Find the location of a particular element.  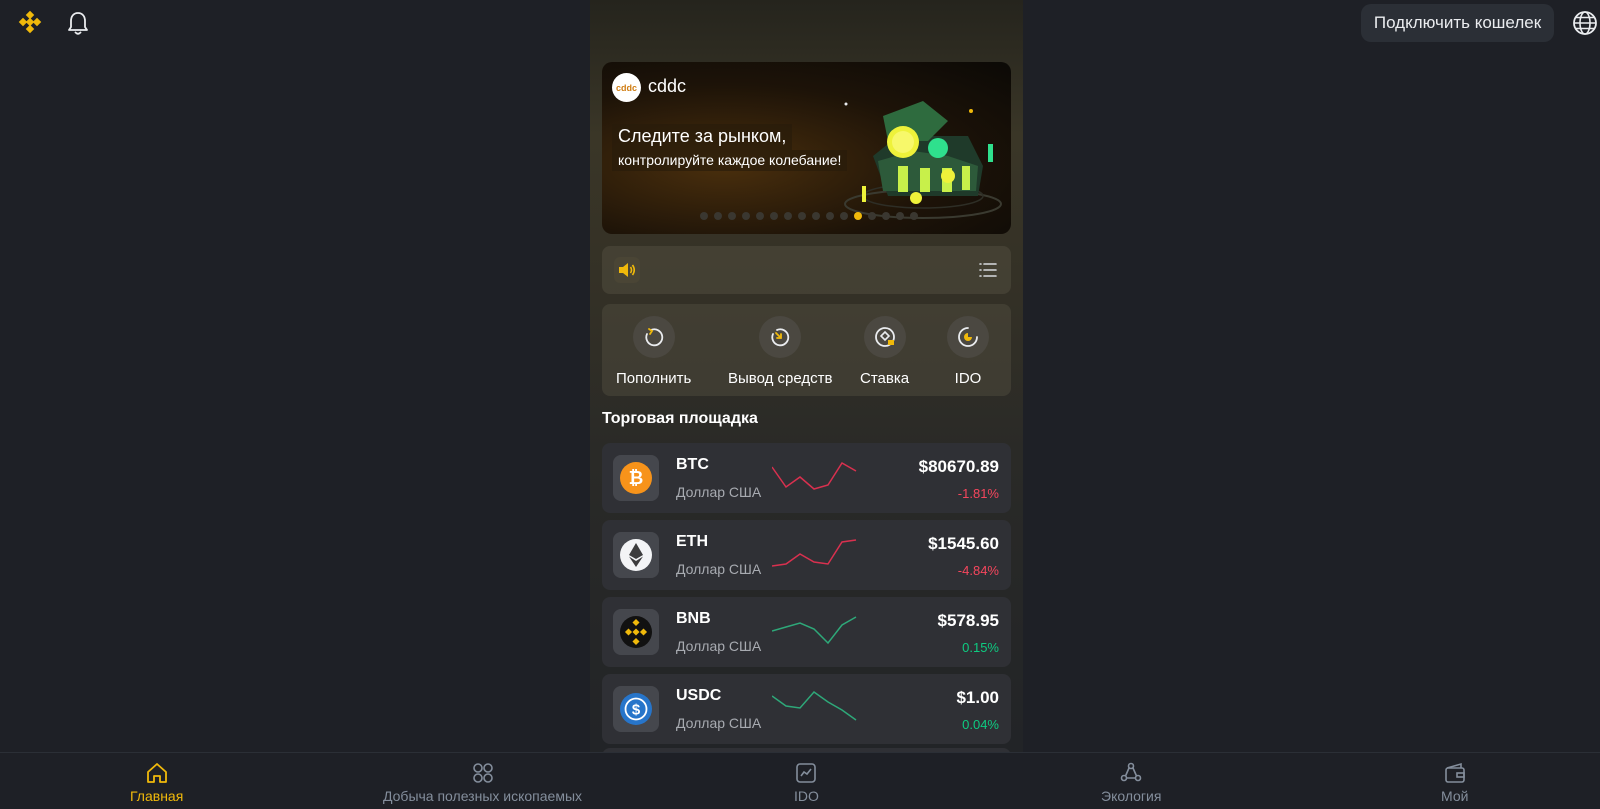

nav-profile: Мой is located at coordinates (1454, 782).